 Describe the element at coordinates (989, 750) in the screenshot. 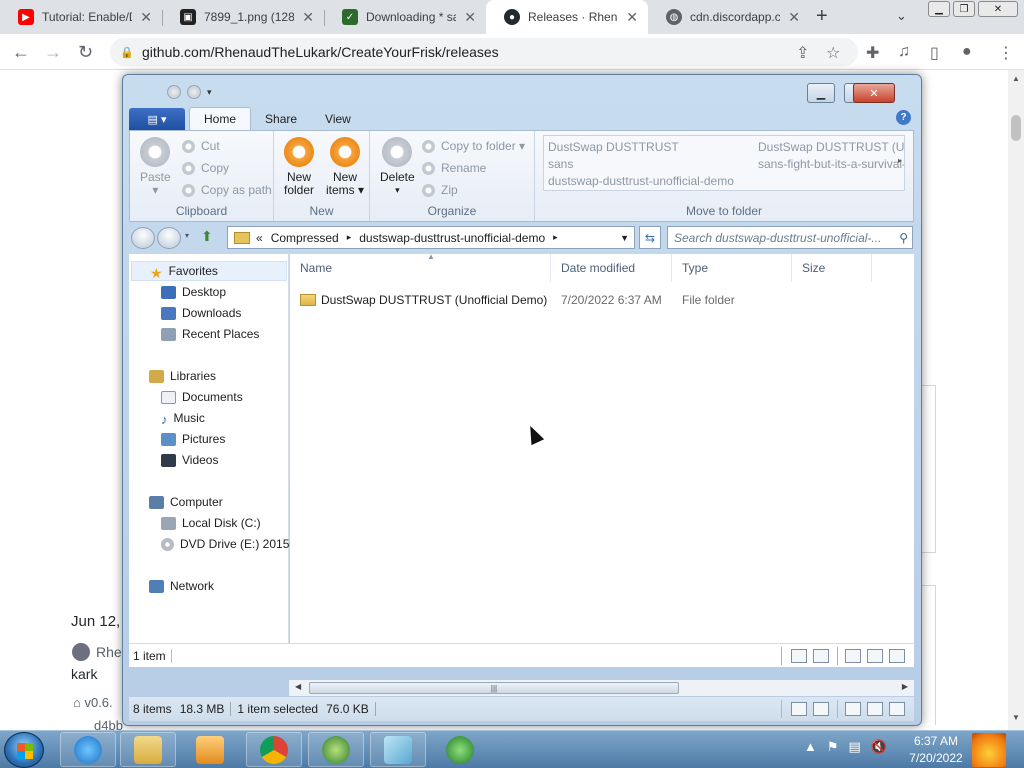

I see `show-desktop-button` at that location.